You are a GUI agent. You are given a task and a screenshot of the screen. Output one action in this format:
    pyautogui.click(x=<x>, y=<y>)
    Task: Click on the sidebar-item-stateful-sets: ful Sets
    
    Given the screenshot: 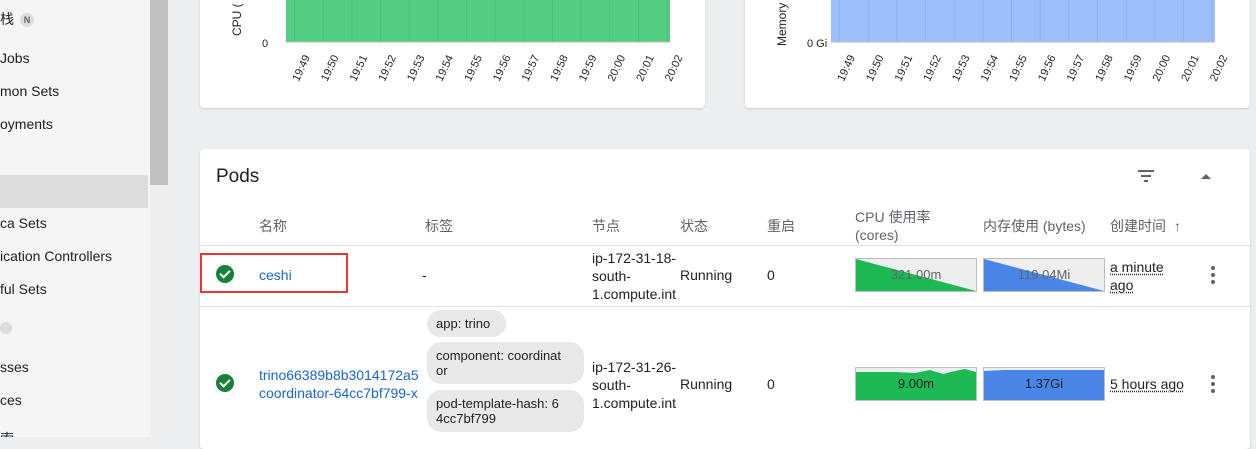 What is the action you would take?
    pyautogui.click(x=23, y=289)
    